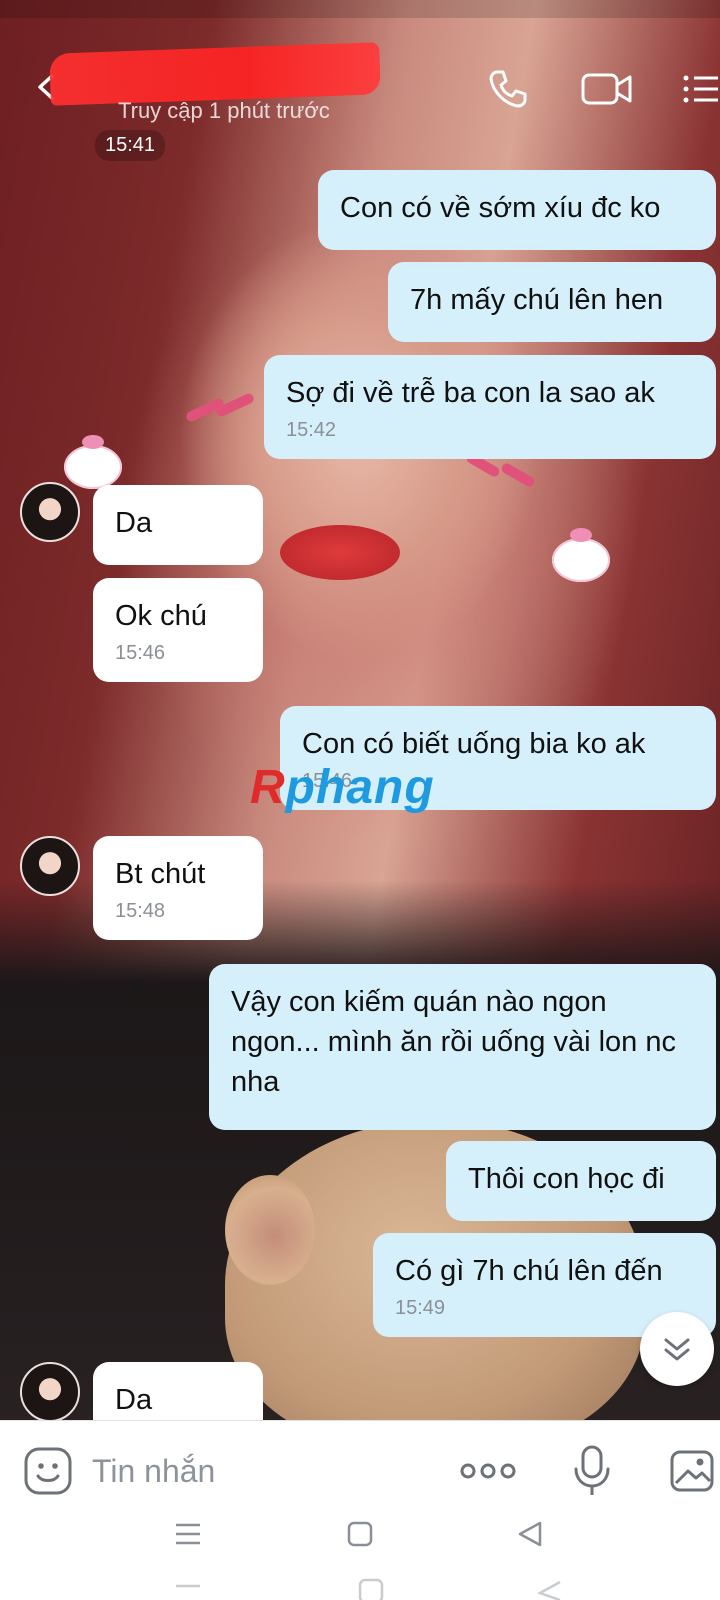 The height and width of the screenshot is (1600, 720). I want to click on message-text: Bt chút, so click(160, 874).